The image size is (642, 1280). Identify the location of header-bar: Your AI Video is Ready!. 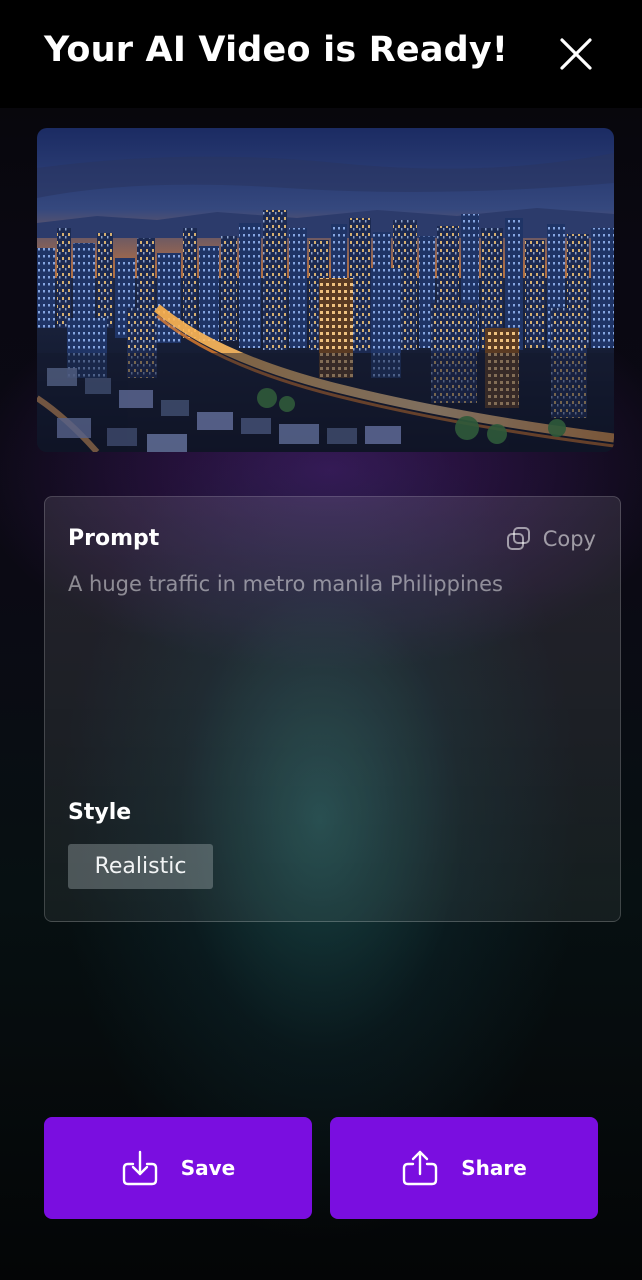
(321, 54).